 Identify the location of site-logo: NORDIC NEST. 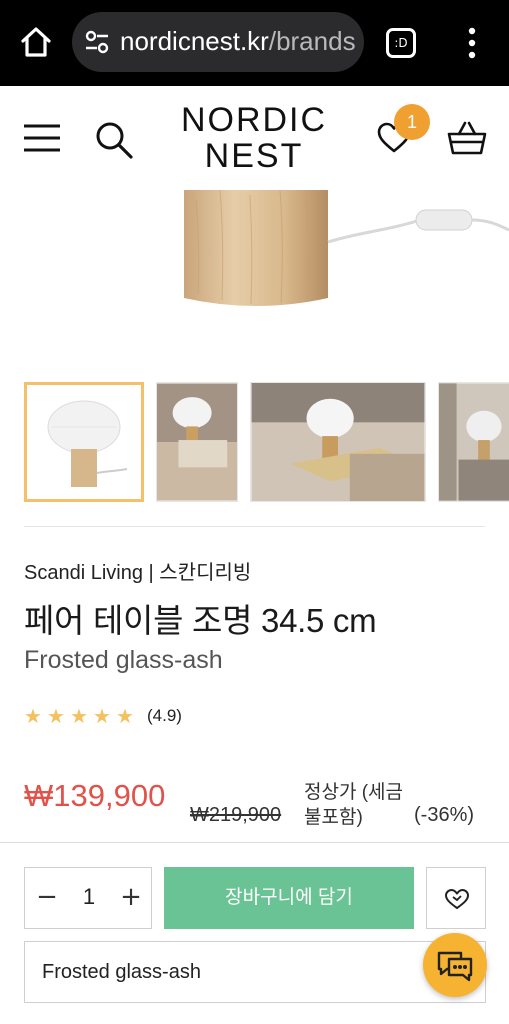
(254, 138).